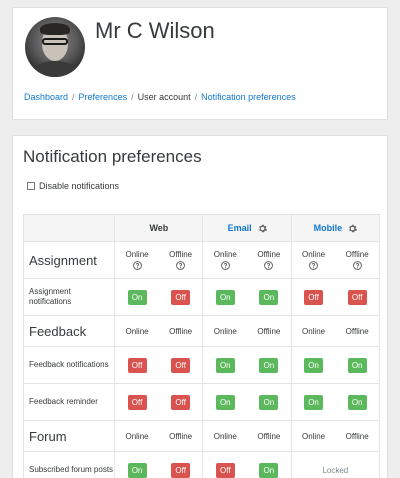 The width and height of the screenshot is (400, 478). What do you see at coordinates (69, 297) in the screenshot?
I see `preference-label: Assignment notifications` at bounding box center [69, 297].